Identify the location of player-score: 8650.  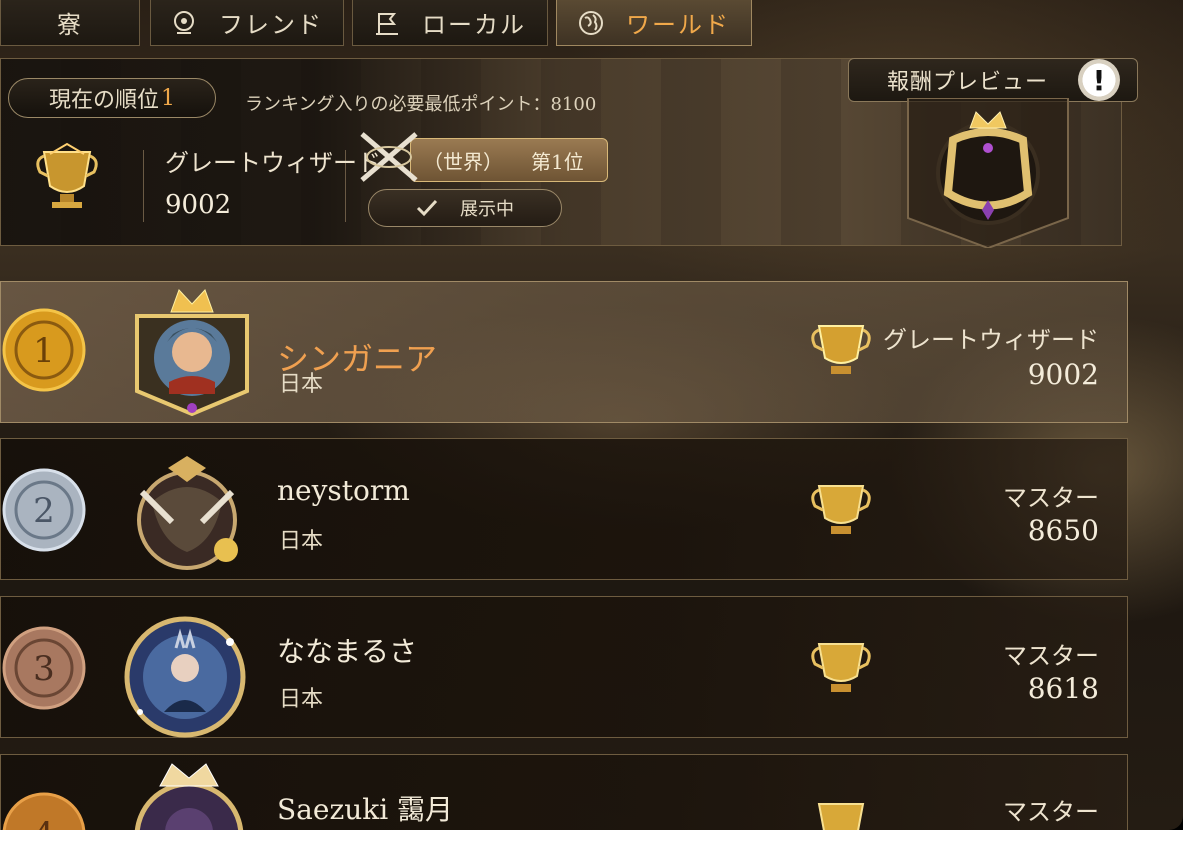
(1063, 530).